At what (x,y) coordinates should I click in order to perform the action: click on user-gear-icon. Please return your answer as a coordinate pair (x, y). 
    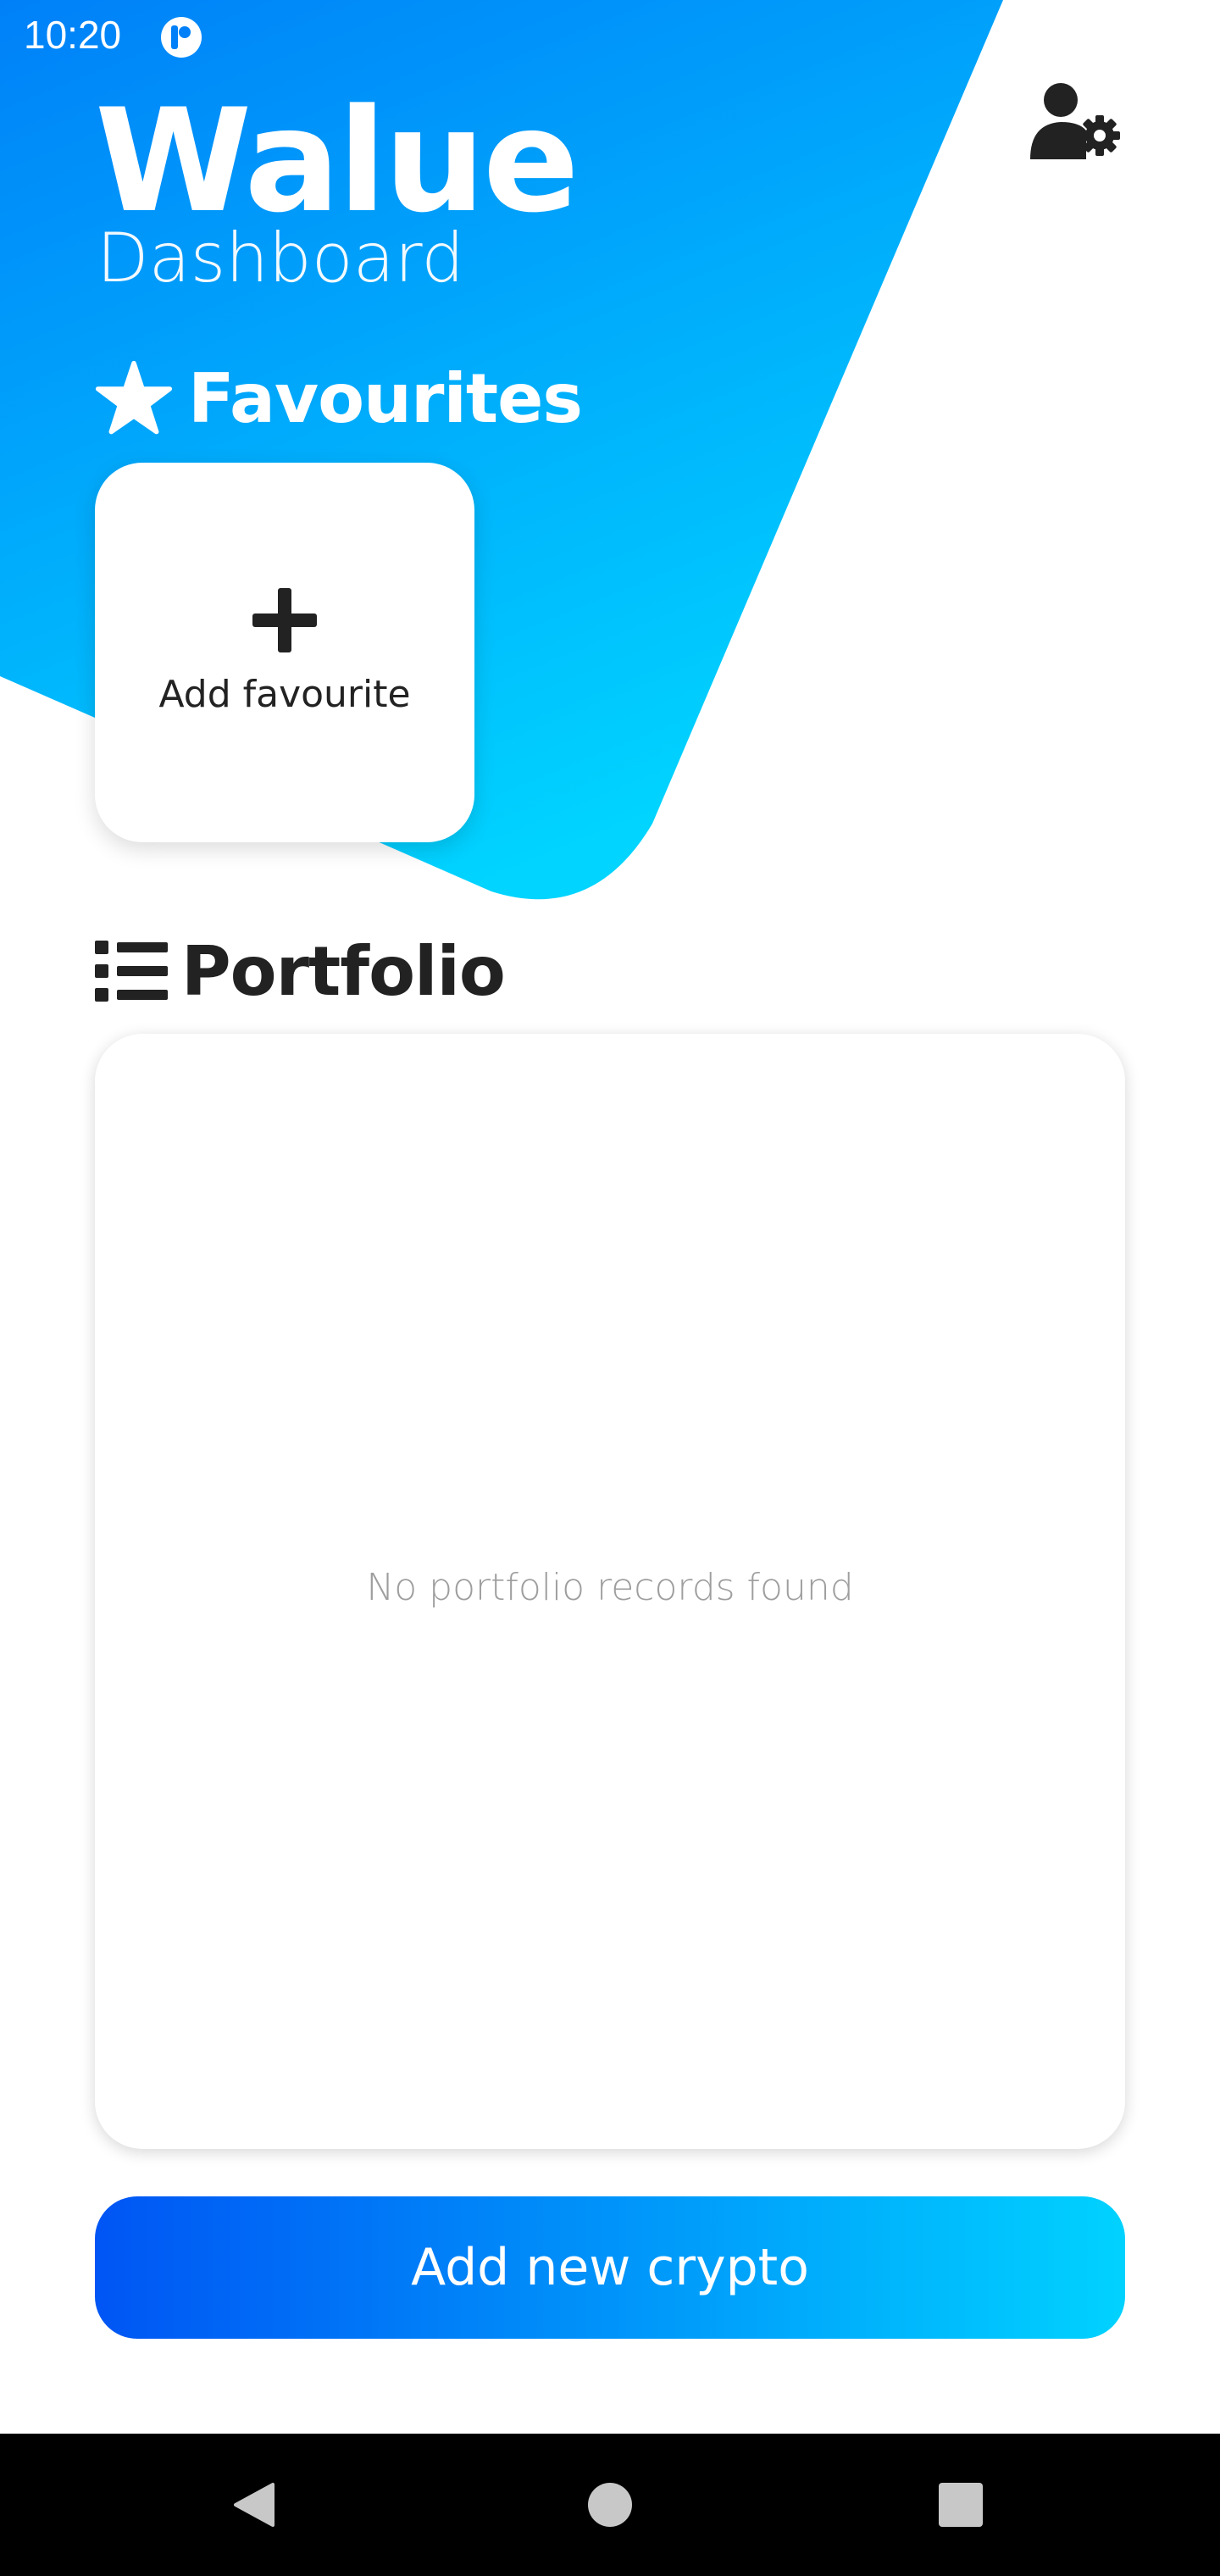
    Looking at the image, I should click on (1075, 121).